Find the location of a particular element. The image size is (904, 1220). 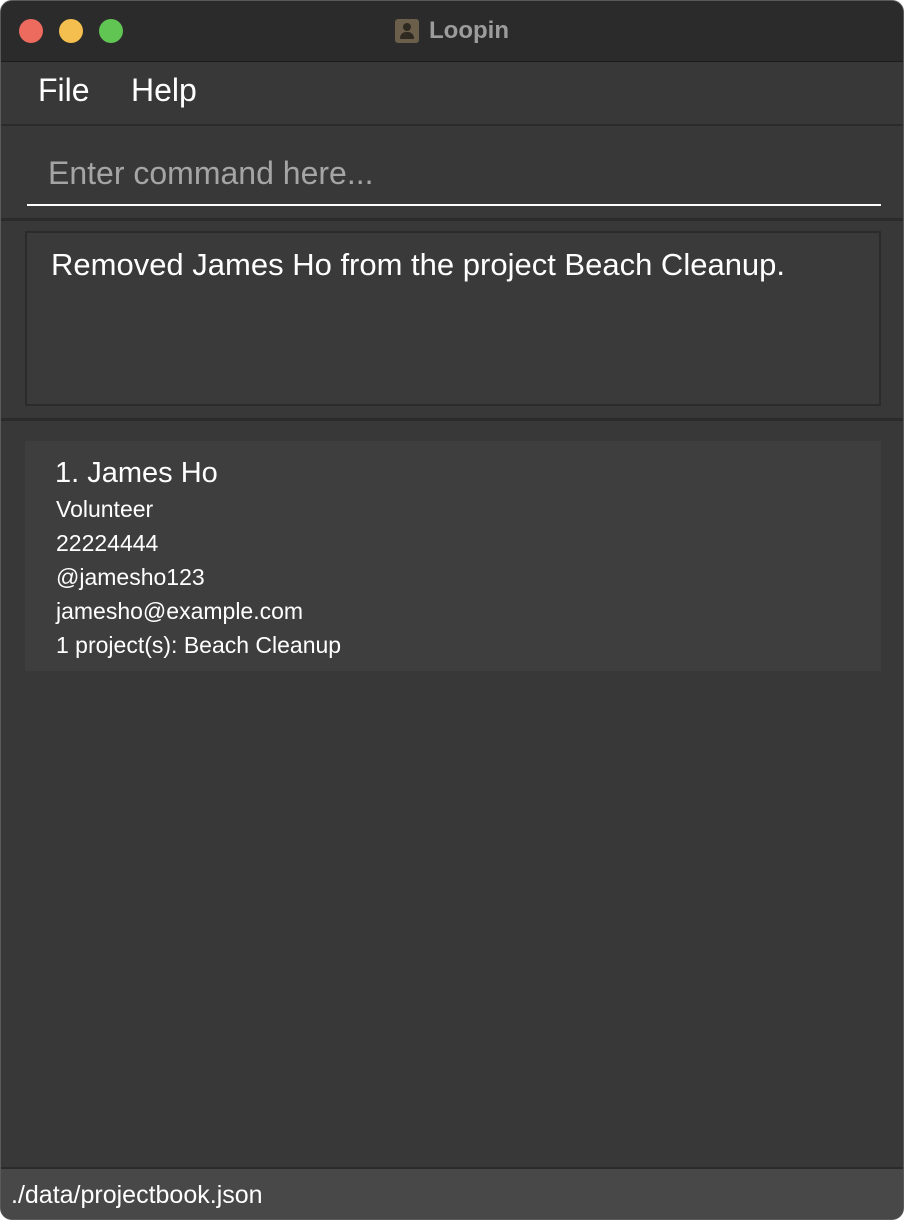

person-telegram: @jamesho123 is located at coordinates (130, 577).